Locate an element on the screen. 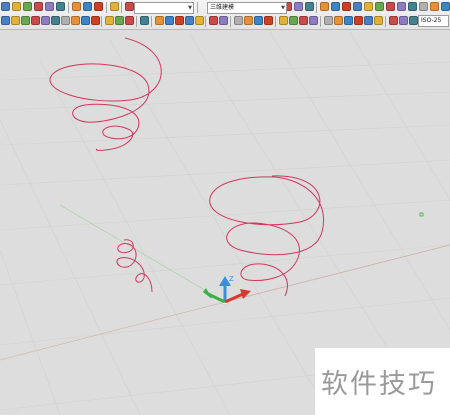  toolbar-row-modeling: ISO-25 is located at coordinates (225, 21).